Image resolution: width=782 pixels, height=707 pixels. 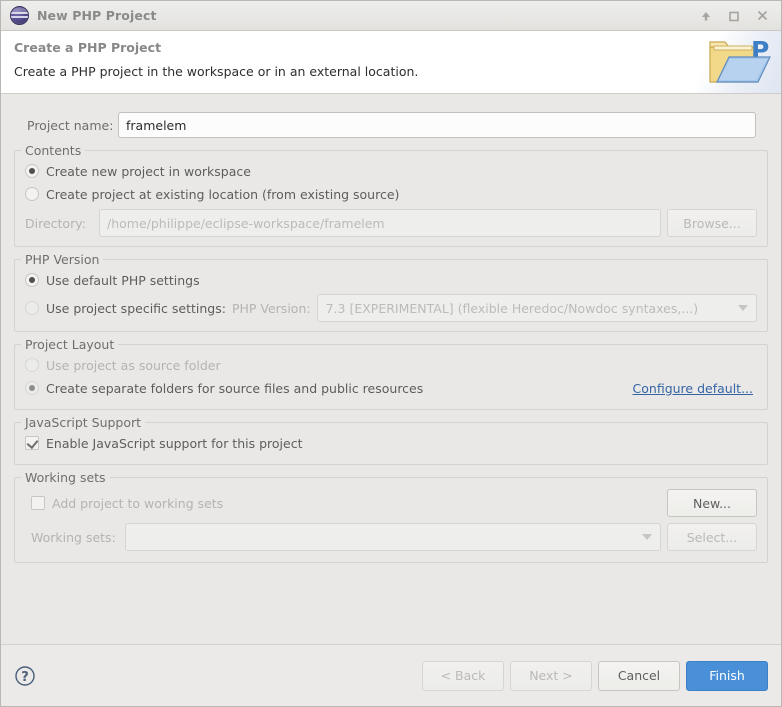 What do you see at coordinates (727, 675) in the screenshot?
I see `finish-button: Finish` at bounding box center [727, 675].